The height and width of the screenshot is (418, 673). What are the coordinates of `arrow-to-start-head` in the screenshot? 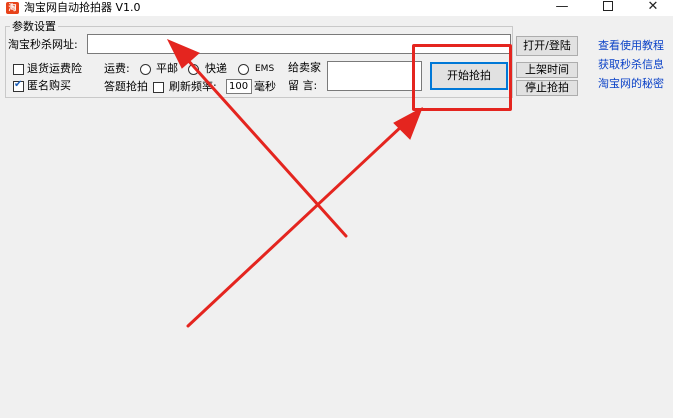 It's located at (408, 123).